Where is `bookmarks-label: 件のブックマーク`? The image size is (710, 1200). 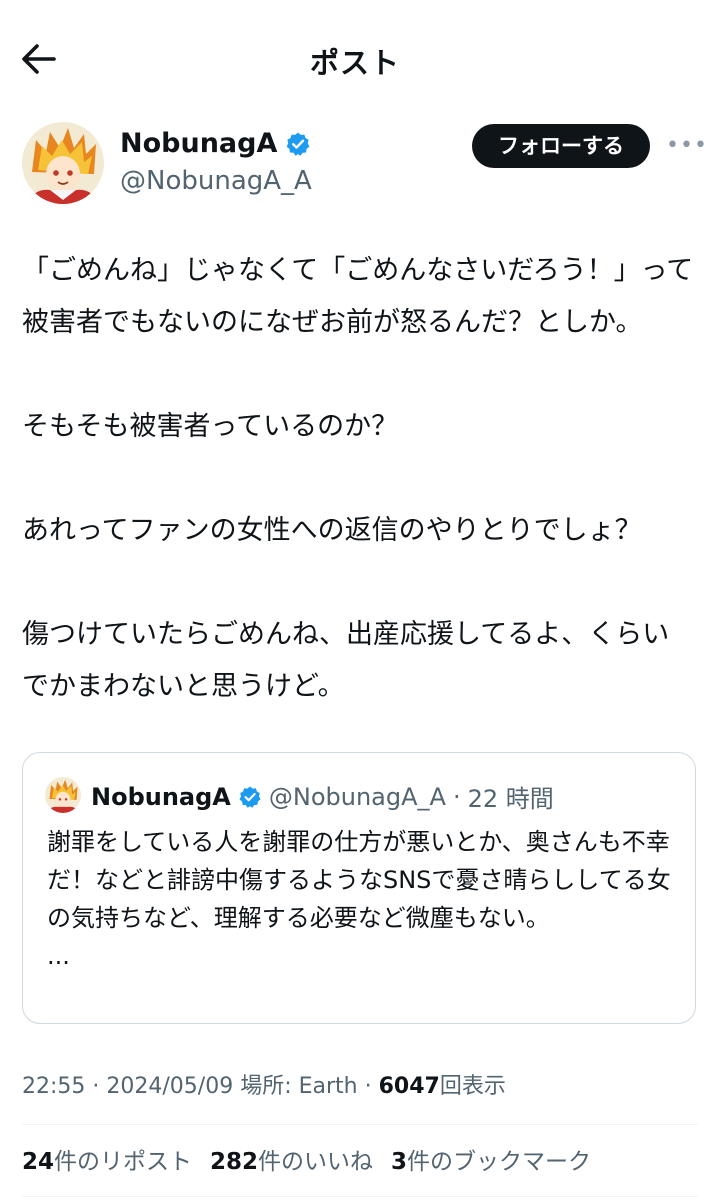 bookmarks-label: 件のブックマーク is located at coordinates (499, 1162).